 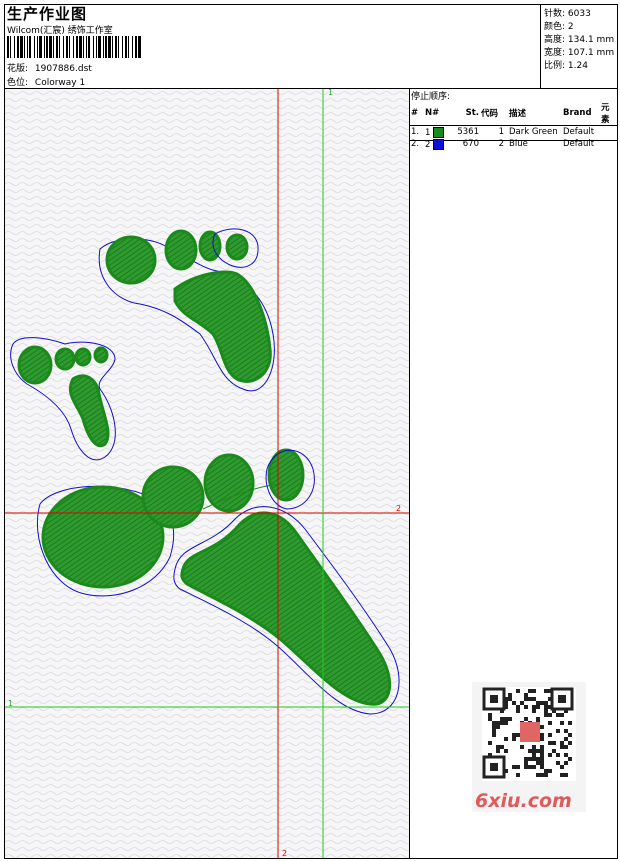 What do you see at coordinates (555, 53) in the screenshot?
I see `width-label: 宽度:` at bounding box center [555, 53].